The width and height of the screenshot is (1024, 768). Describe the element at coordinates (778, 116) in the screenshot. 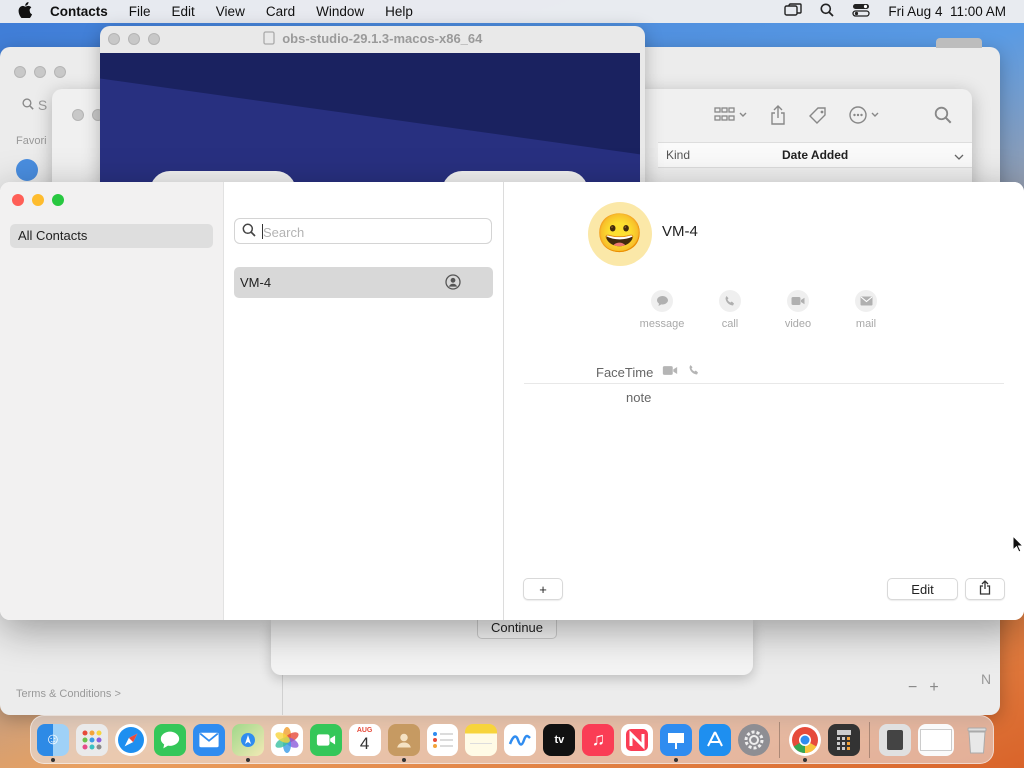

I see `share-icon` at that location.